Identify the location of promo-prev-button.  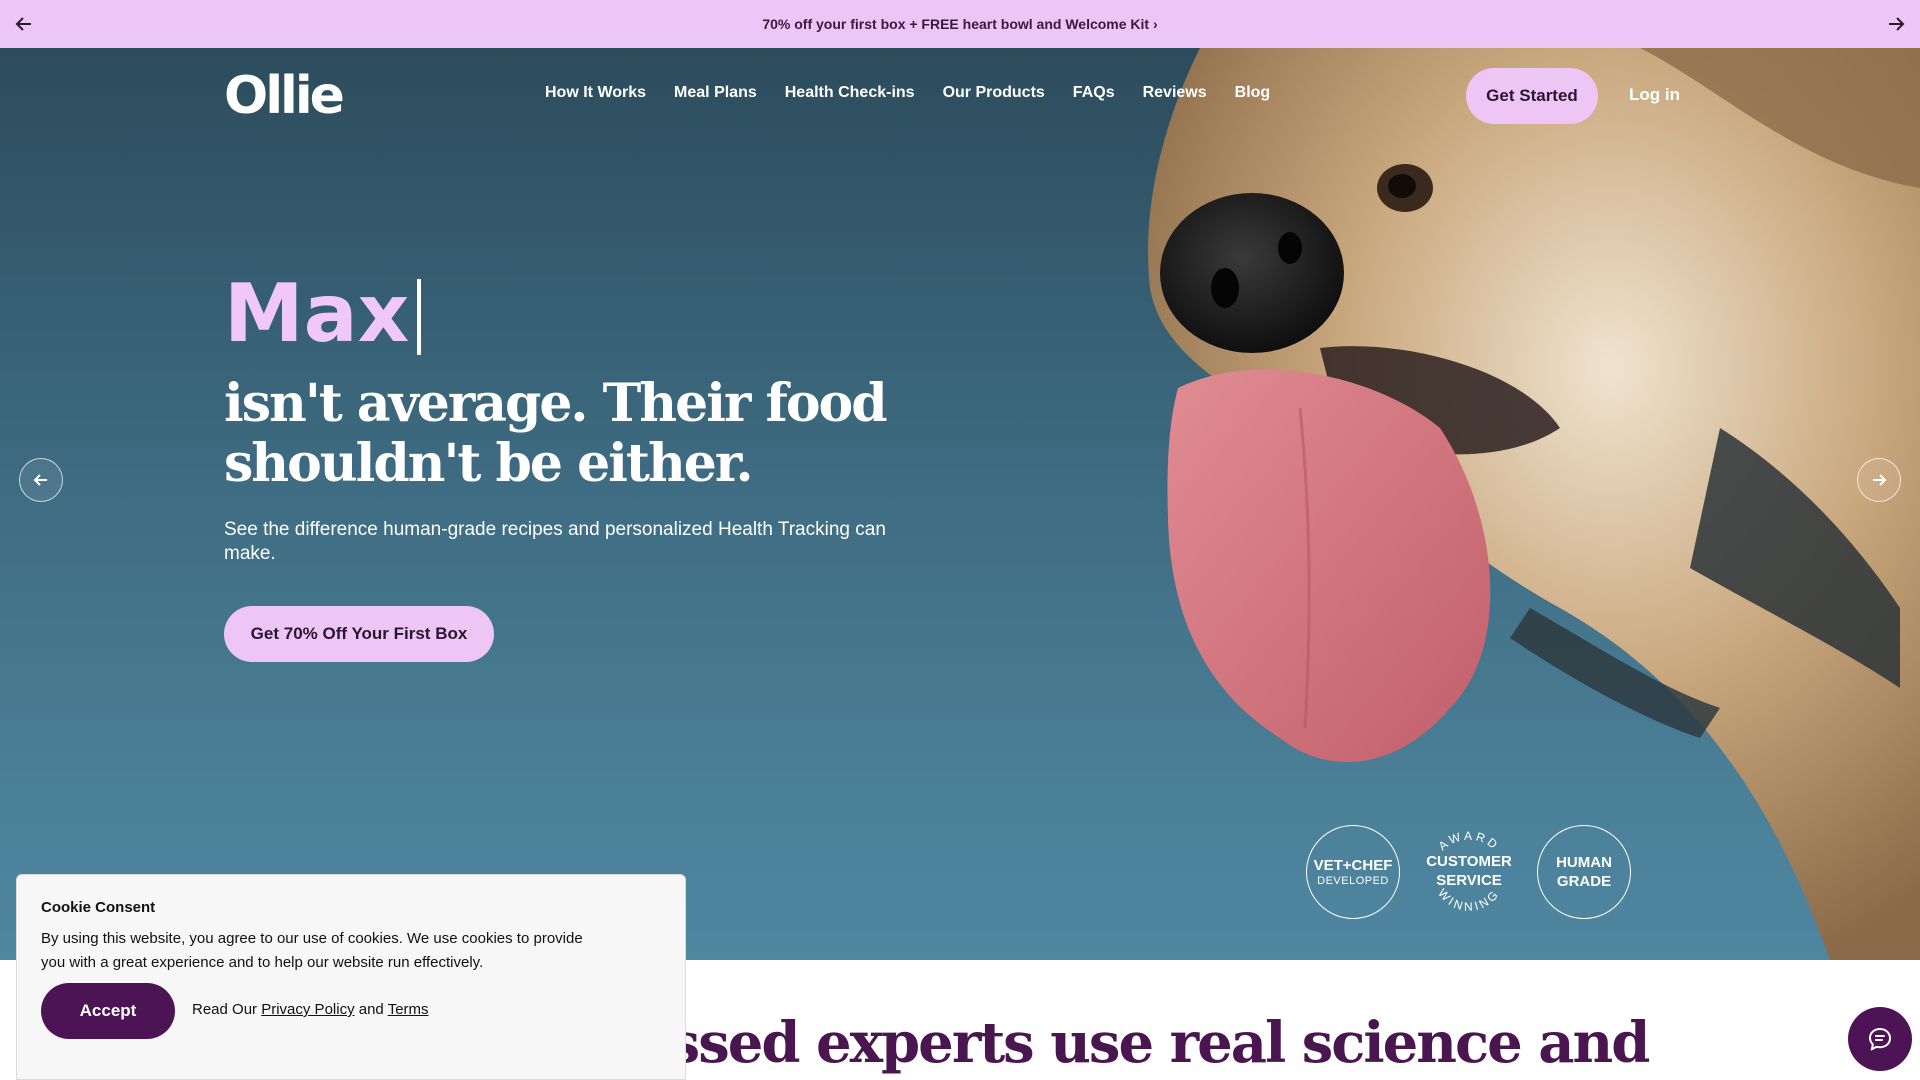
(24, 24).